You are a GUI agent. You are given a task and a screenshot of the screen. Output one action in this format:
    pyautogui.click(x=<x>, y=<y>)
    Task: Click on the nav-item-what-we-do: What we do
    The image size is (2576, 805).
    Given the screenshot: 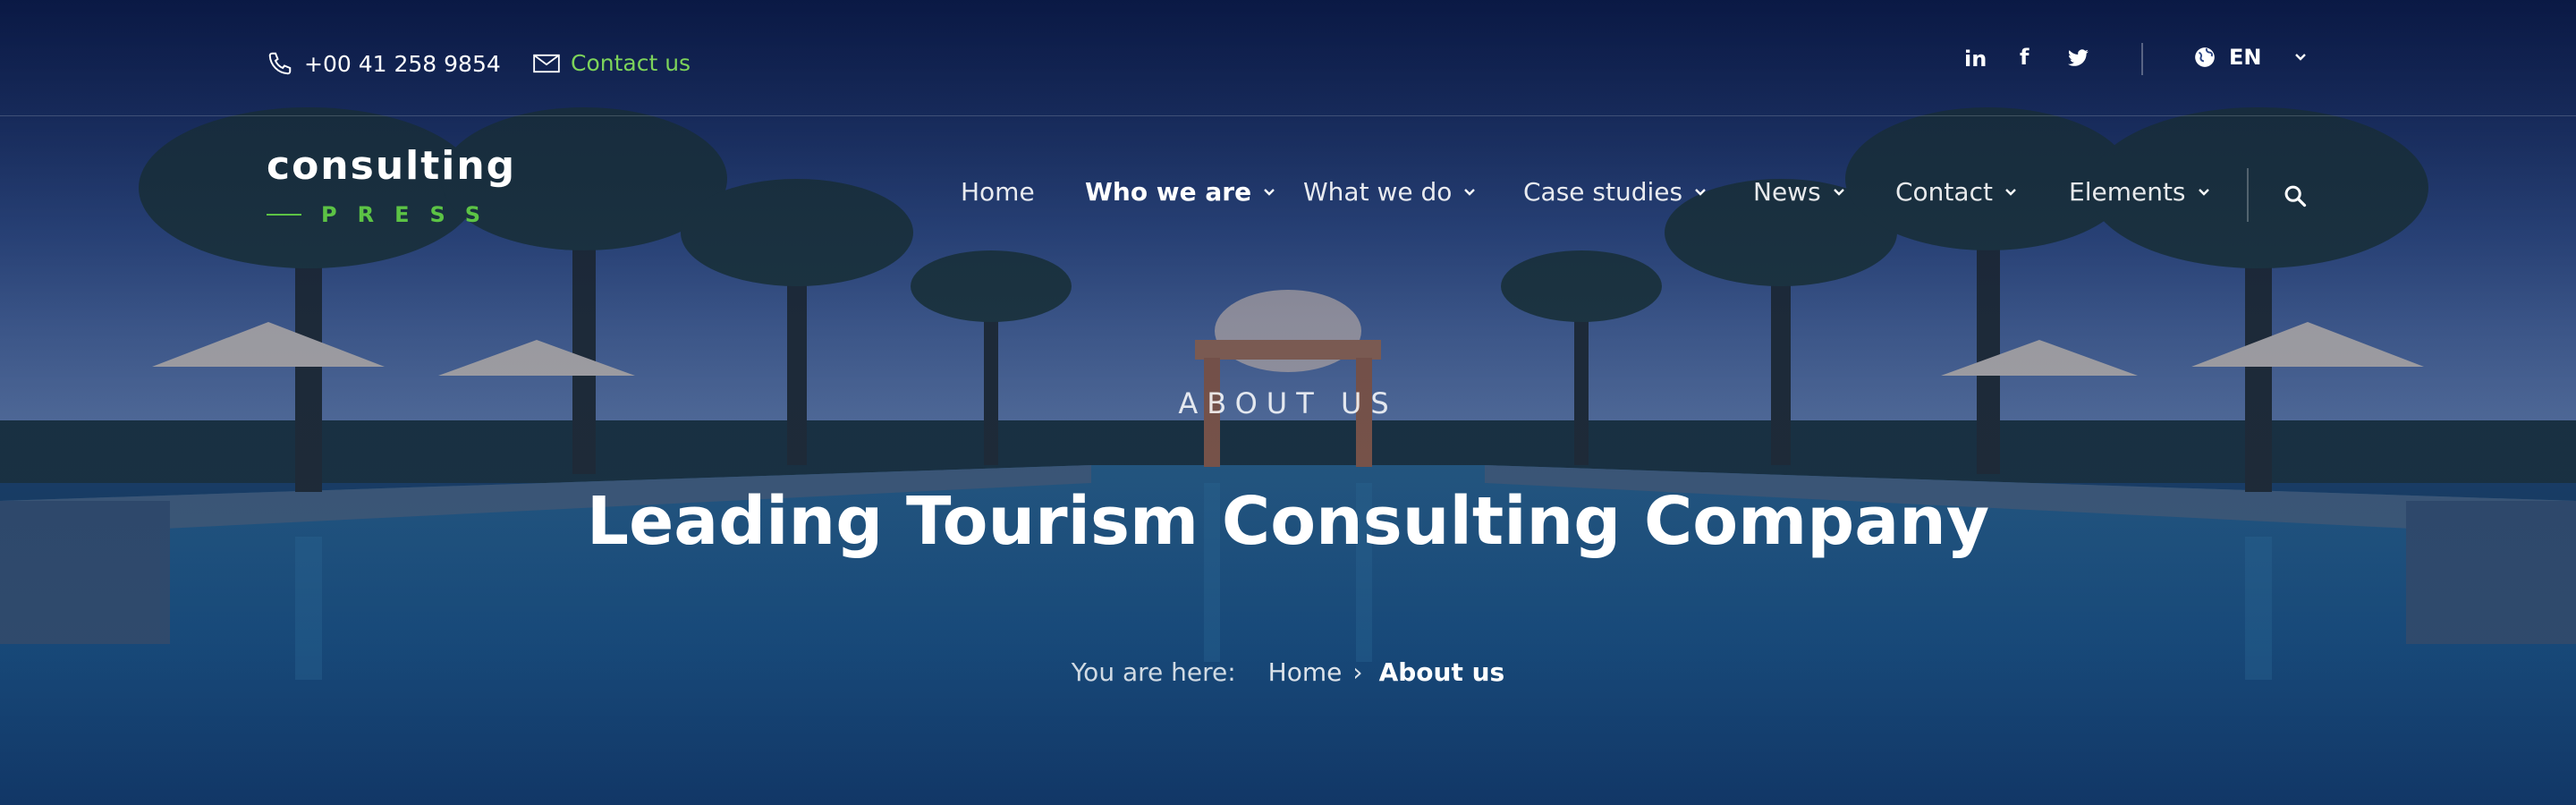 What is the action you would take?
    pyautogui.click(x=1390, y=192)
    